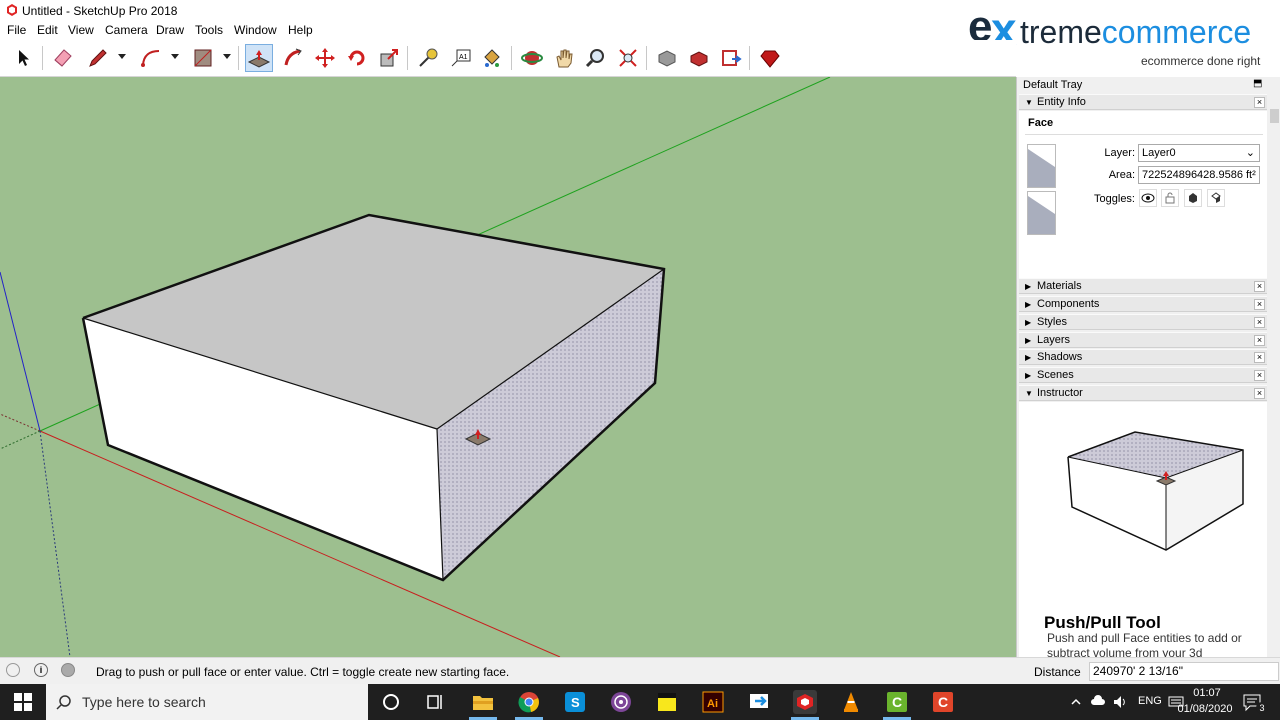 Image resolution: width=1280 pixels, height=720 pixels. What do you see at coordinates (428, 58) in the screenshot?
I see `tape-measure-icon` at bounding box center [428, 58].